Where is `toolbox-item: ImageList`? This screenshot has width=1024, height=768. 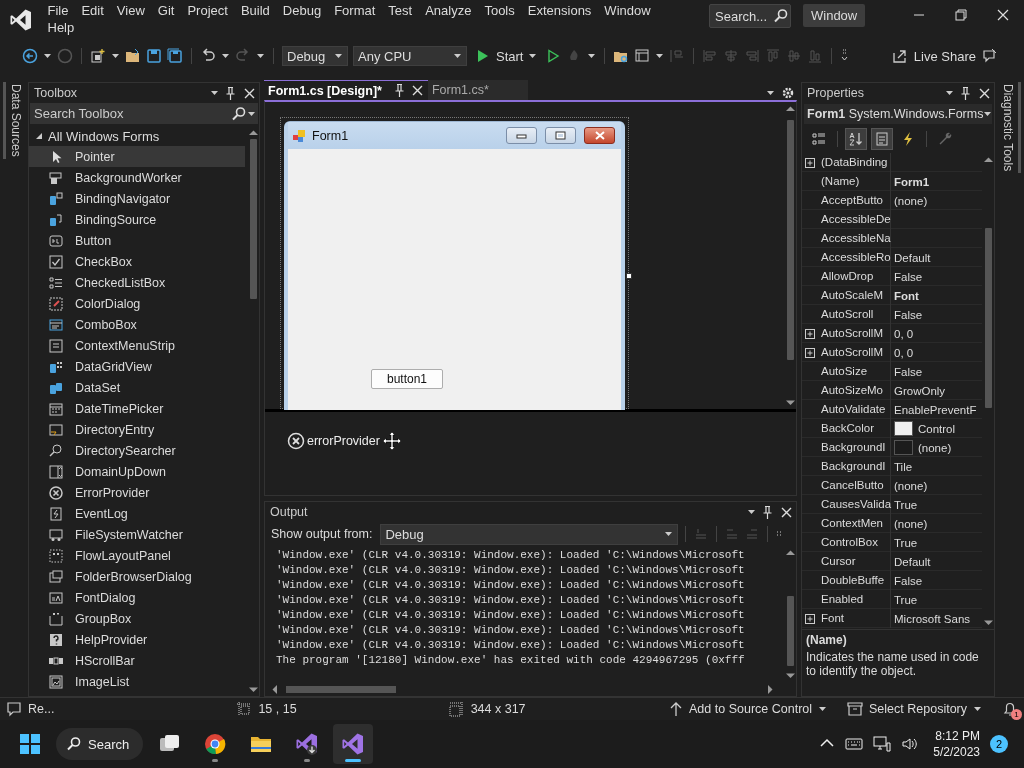 toolbox-item: ImageList is located at coordinates (137, 681).